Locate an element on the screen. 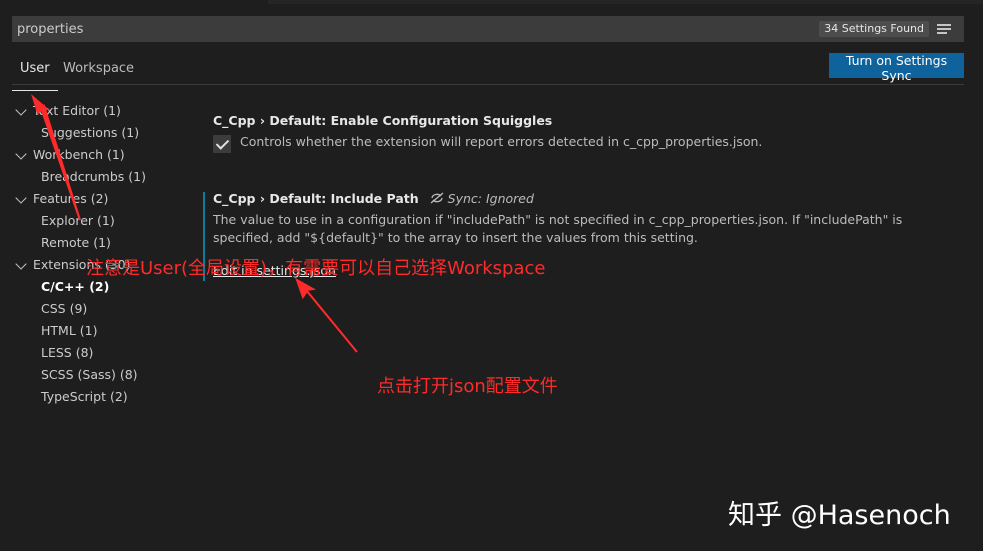 This screenshot has height=551, width=983. arrow-to-user-tab is located at coordinates (56, 157).